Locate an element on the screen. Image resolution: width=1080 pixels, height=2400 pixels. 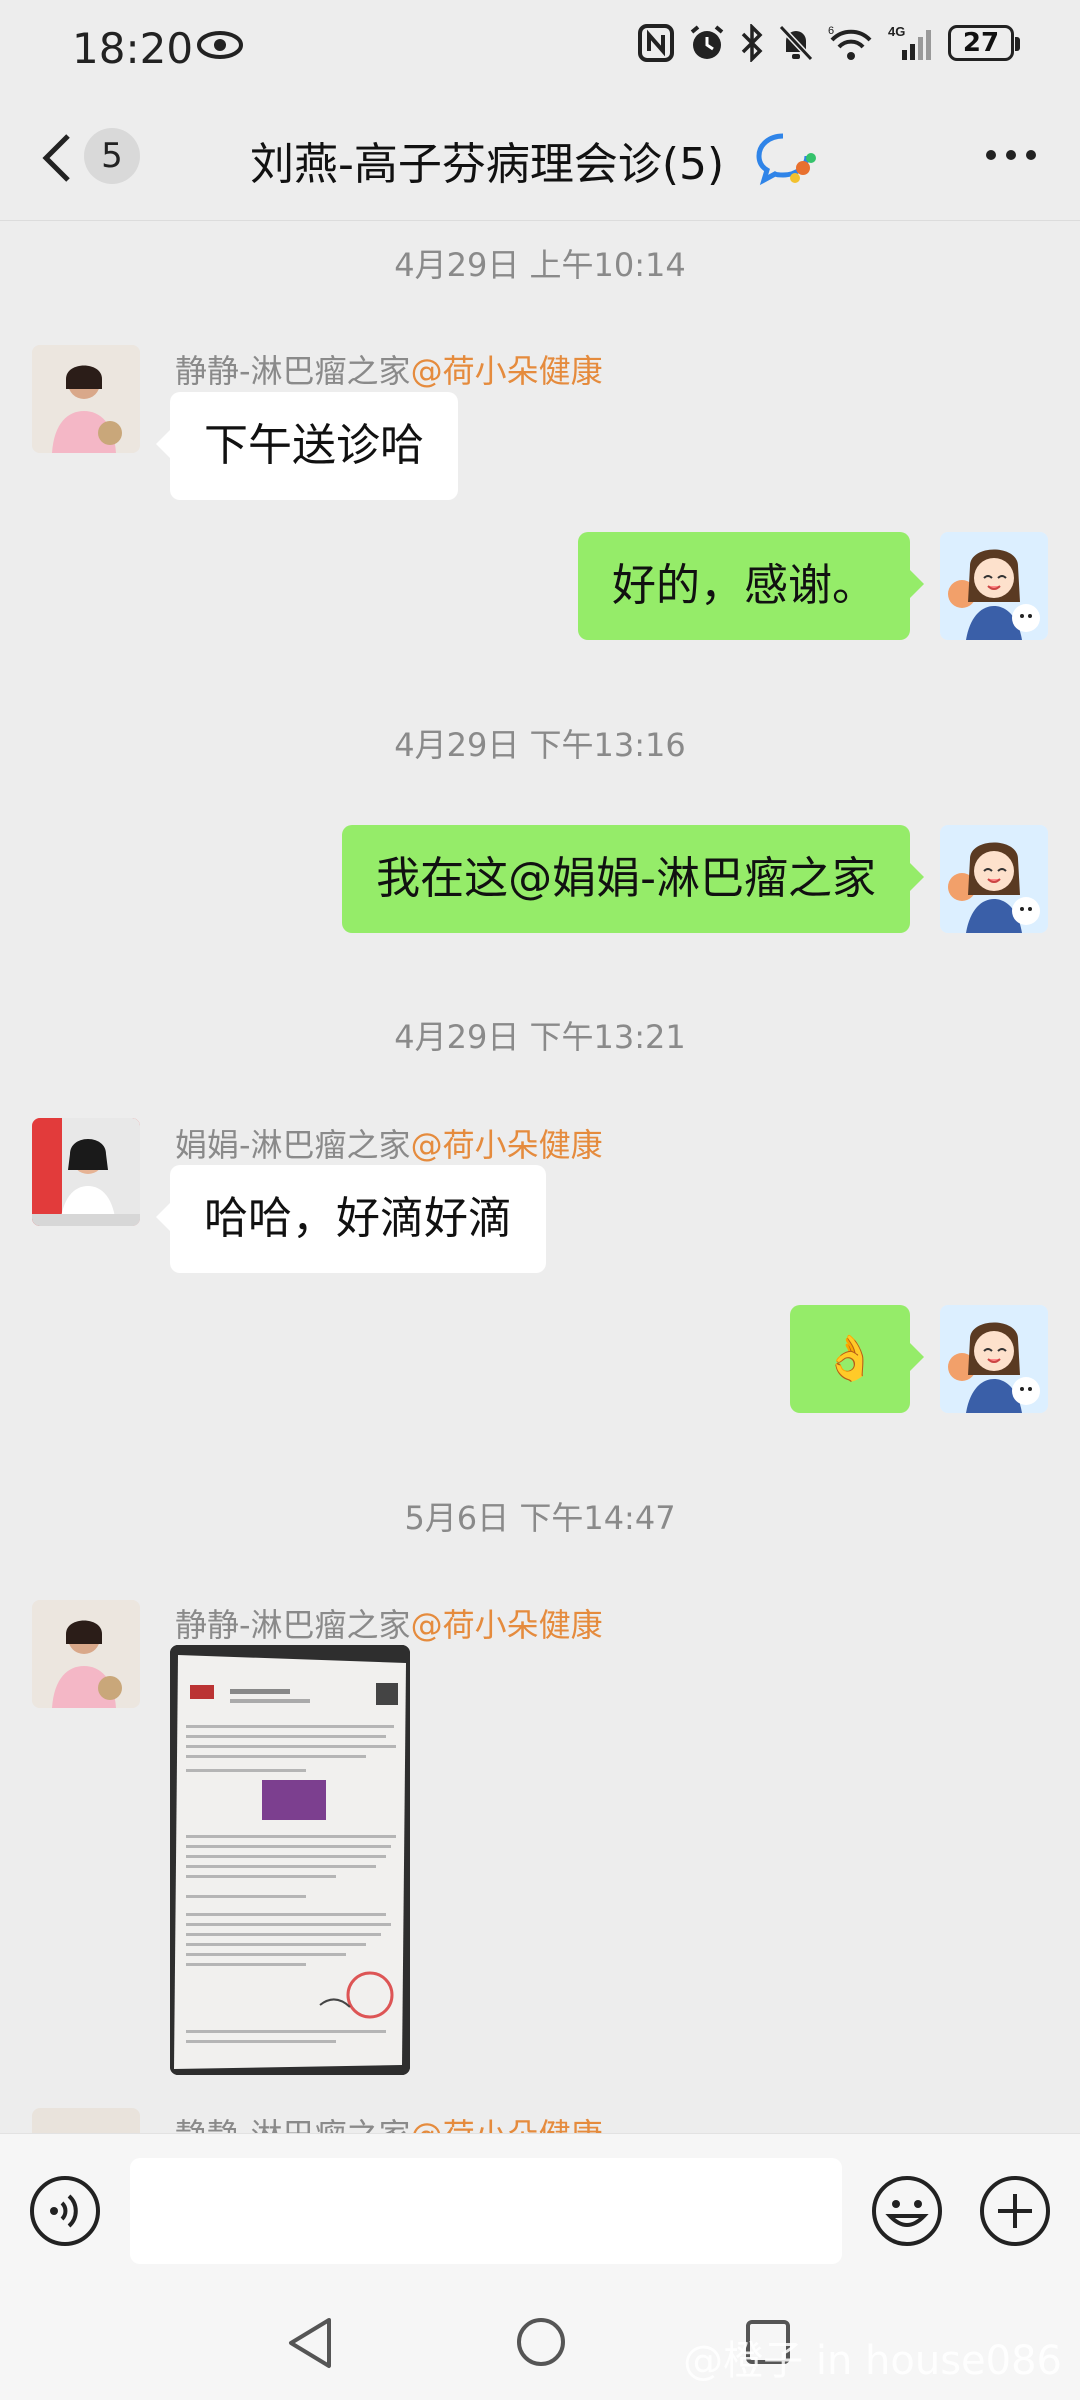
message-timestamp: 5月6日 下午14:47 is located at coordinates (540, 1518).